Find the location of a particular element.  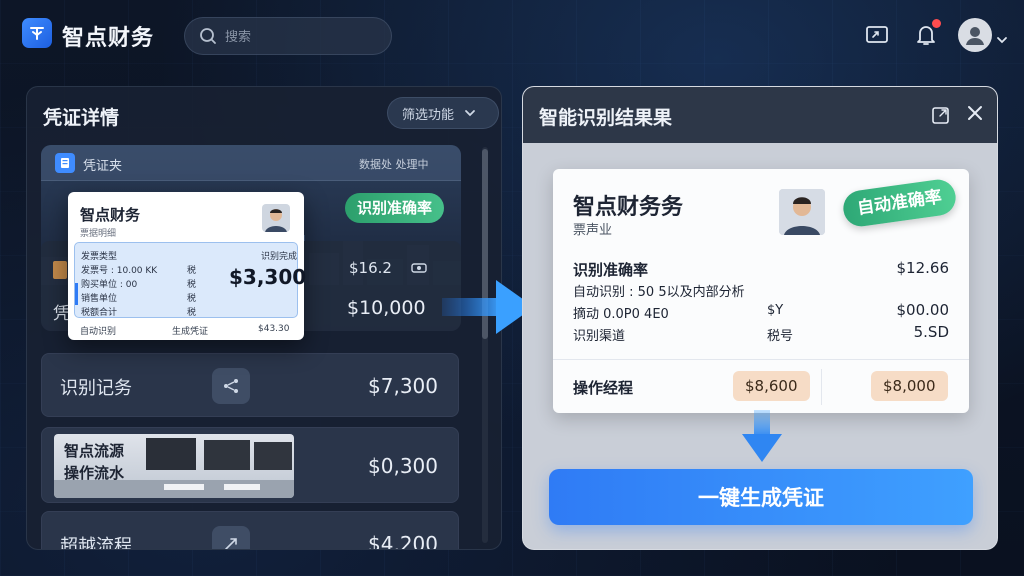

feature-status: 数据处 处理中 is located at coordinates (394, 164).